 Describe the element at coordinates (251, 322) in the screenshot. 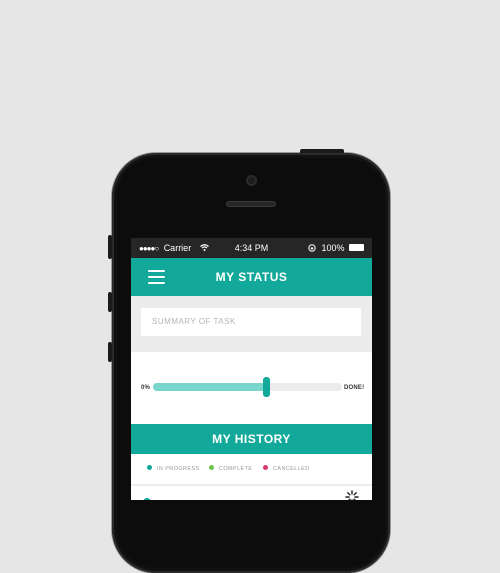

I see `task-summary-input` at that location.